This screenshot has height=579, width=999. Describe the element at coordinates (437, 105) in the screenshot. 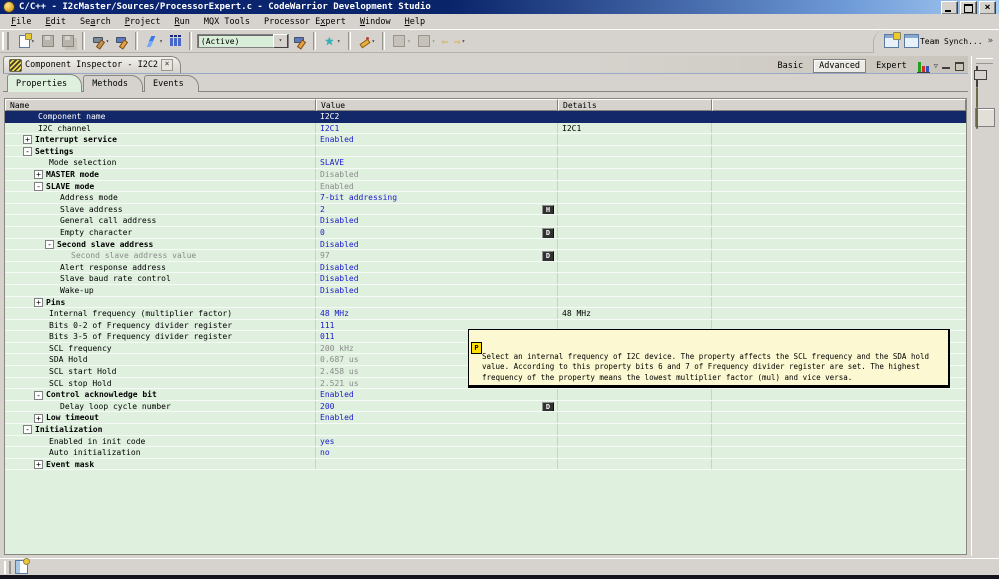

I see `column-header-value: Value` at that location.